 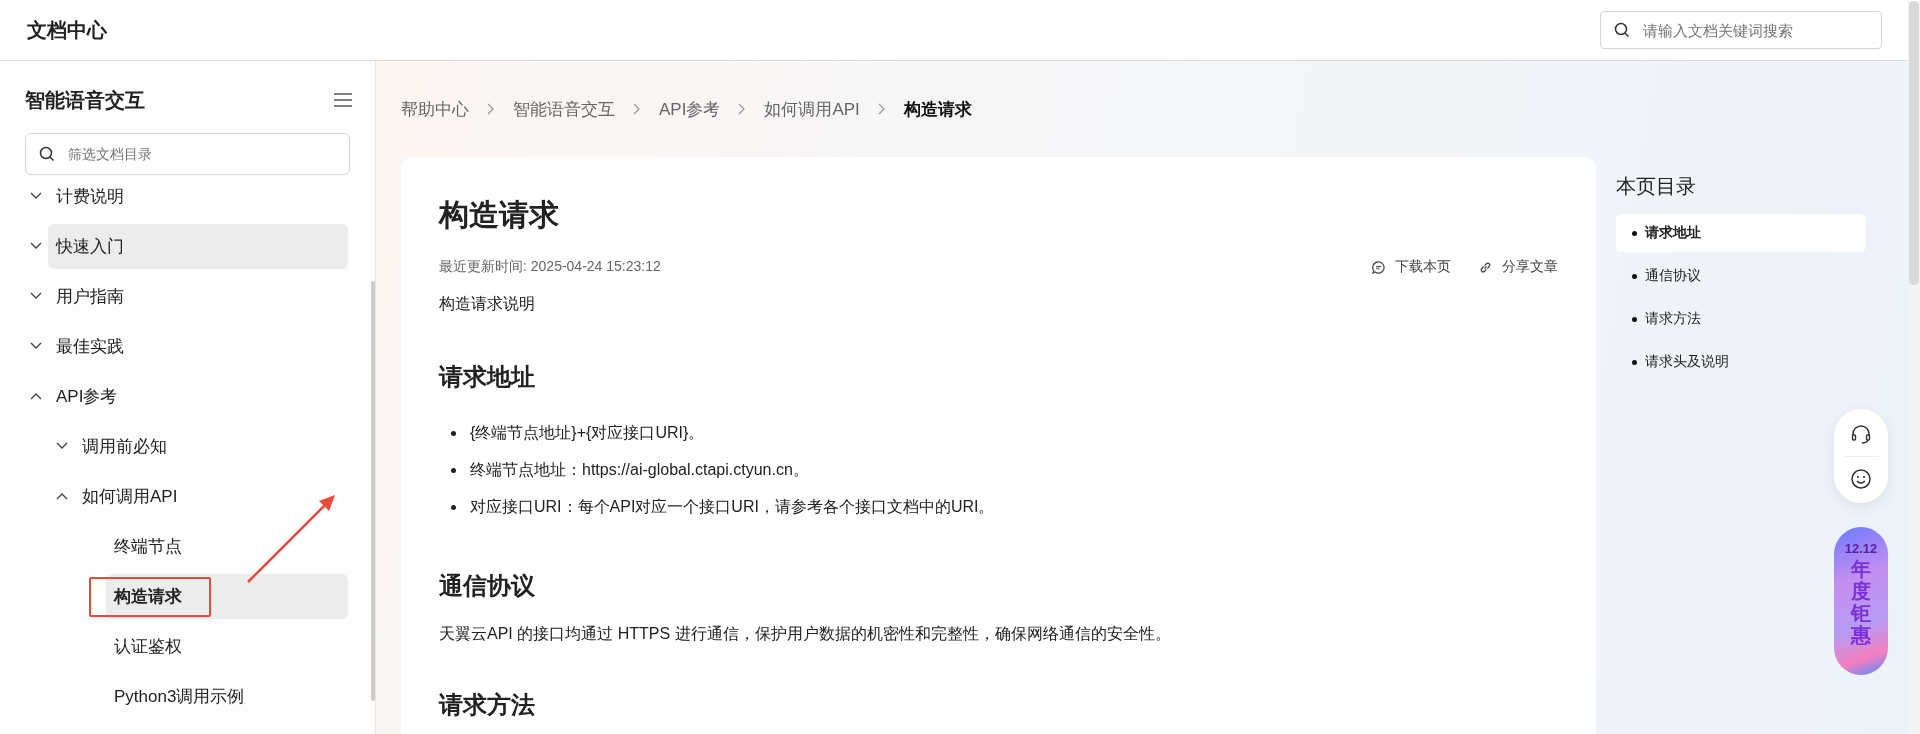 What do you see at coordinates (1861, 433) in the screenshot?
I see `headset-icon` at bounding box center [1861, 433].